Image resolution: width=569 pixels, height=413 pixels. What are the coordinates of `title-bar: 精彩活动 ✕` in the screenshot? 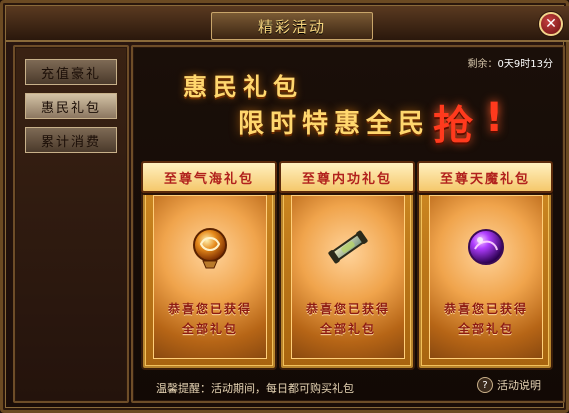 It's located at (287, 24).